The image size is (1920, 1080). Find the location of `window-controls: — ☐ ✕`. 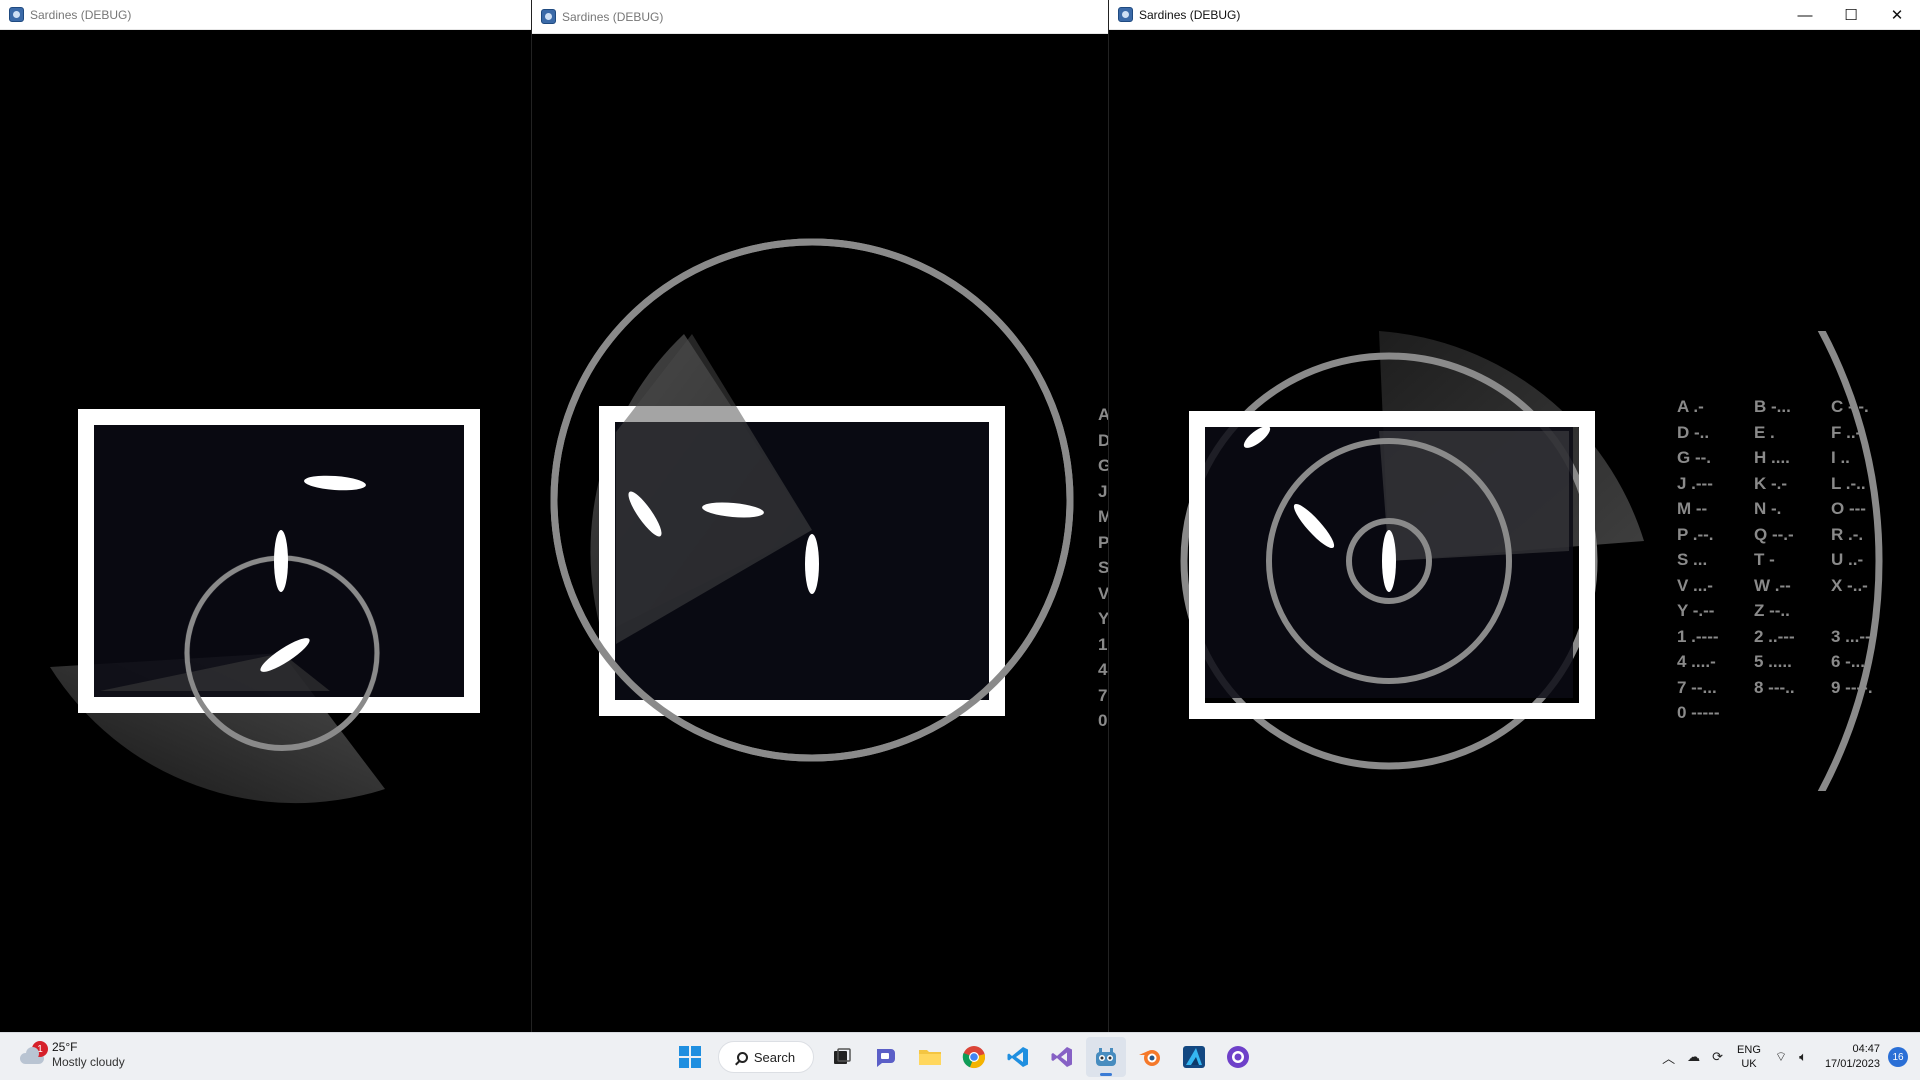

window-controls: — ☐ ✕ is located at coordinates (1851, 15).